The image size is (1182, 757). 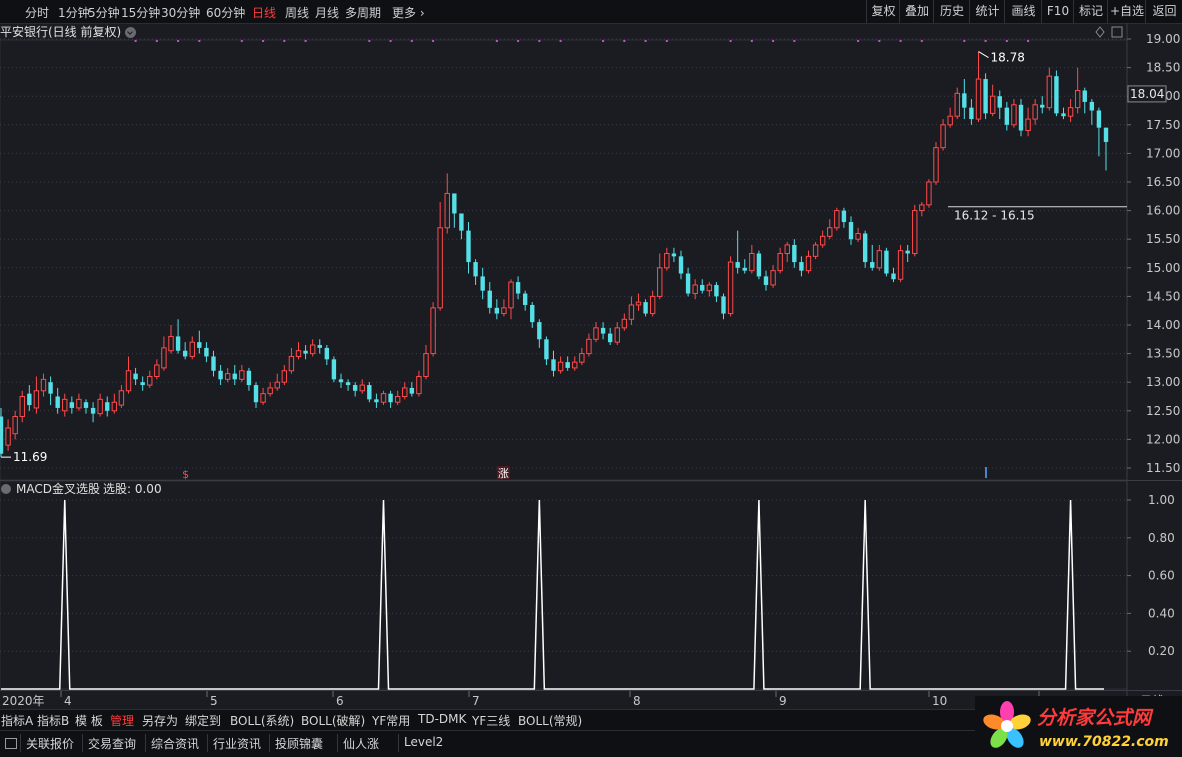 I want to click on indicator-tab-10: YF三线, so click(x=491, y=720).